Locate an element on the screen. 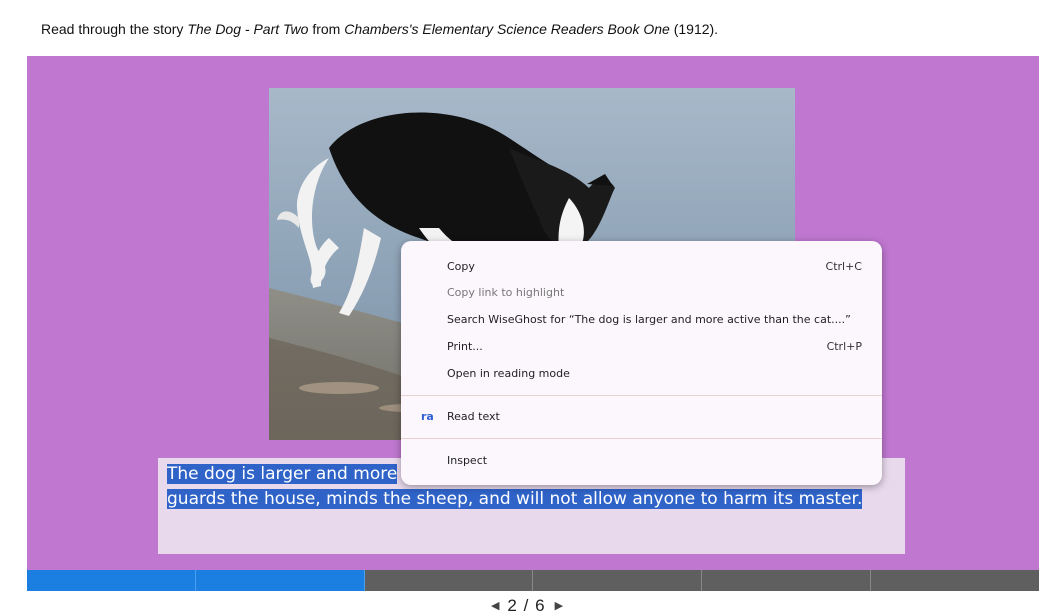 The height and width of the screenshot is (616, 1054). intro-middle: from is located at coordinates (326, 29).